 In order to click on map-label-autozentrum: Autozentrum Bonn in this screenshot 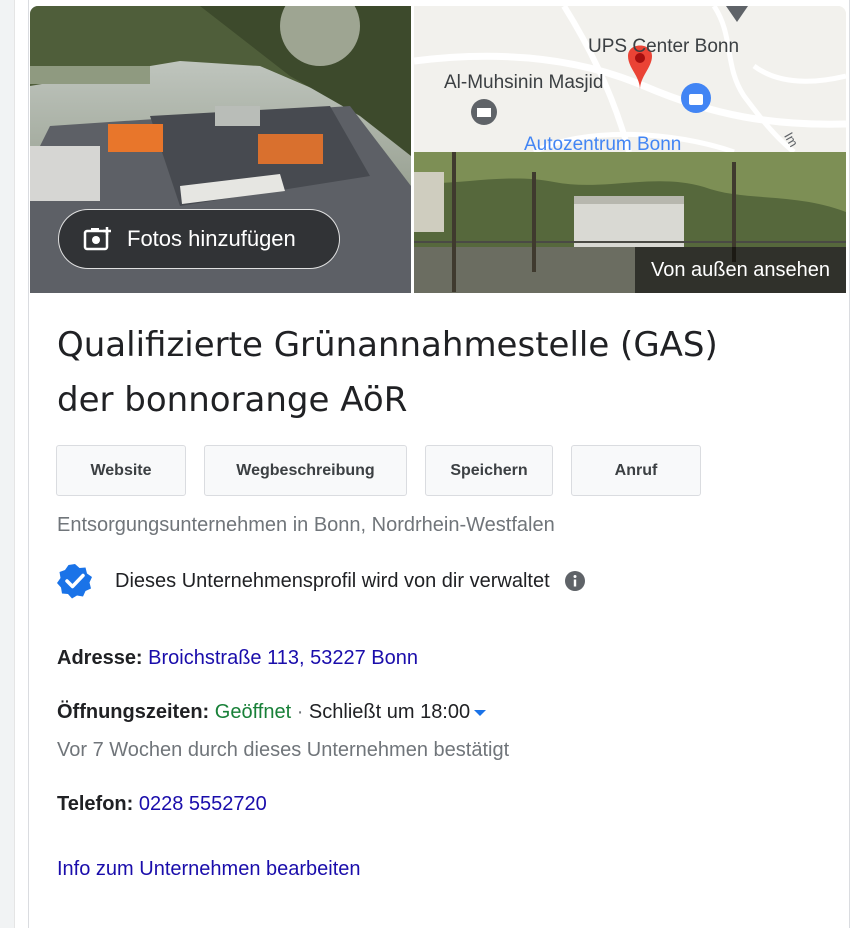, I will do `click(603, 143)`.